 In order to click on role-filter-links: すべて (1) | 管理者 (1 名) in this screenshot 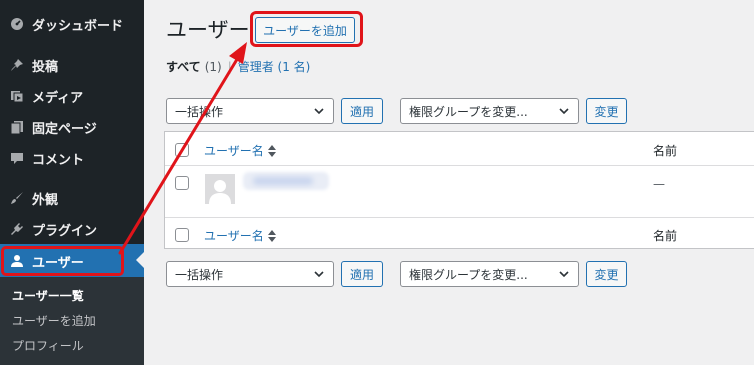, I will do `click(238, 66)`.